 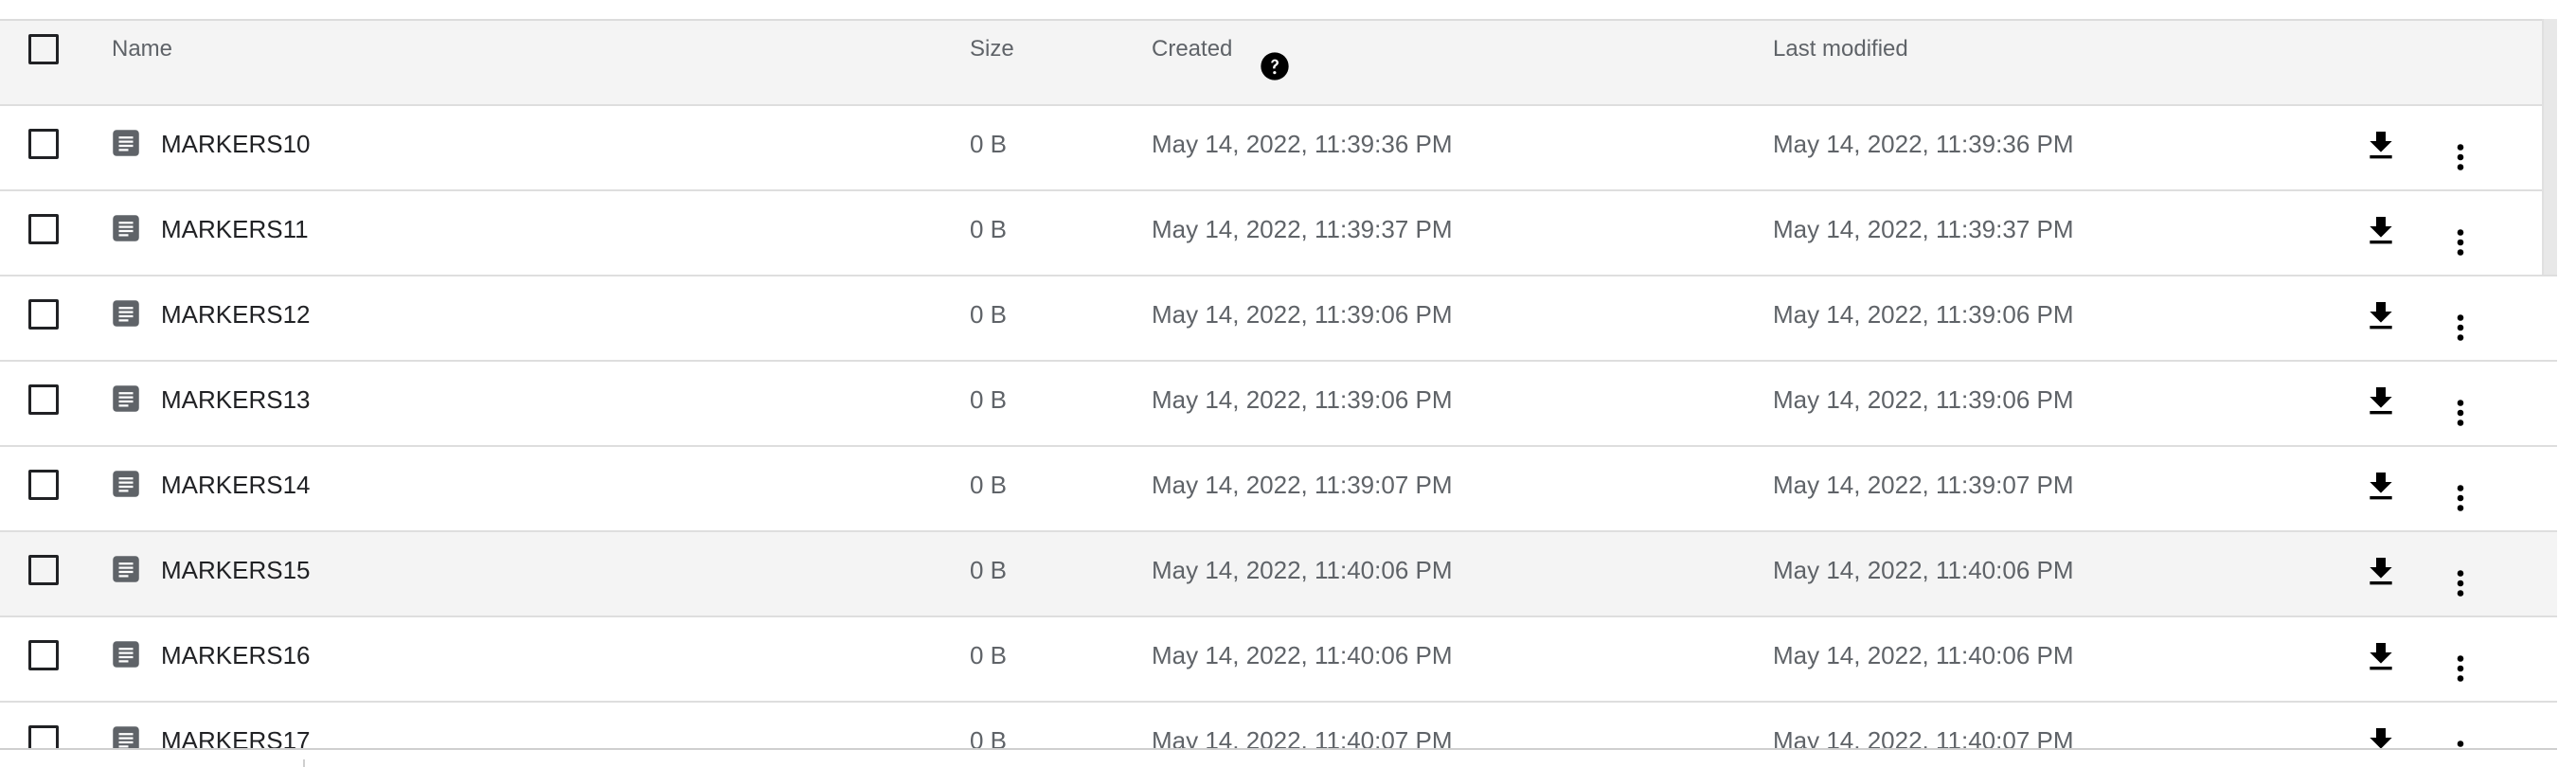 I want to click on row-last-modified: May 14, 2022, 11:39:36 PM, so click(x=1923, y=144).